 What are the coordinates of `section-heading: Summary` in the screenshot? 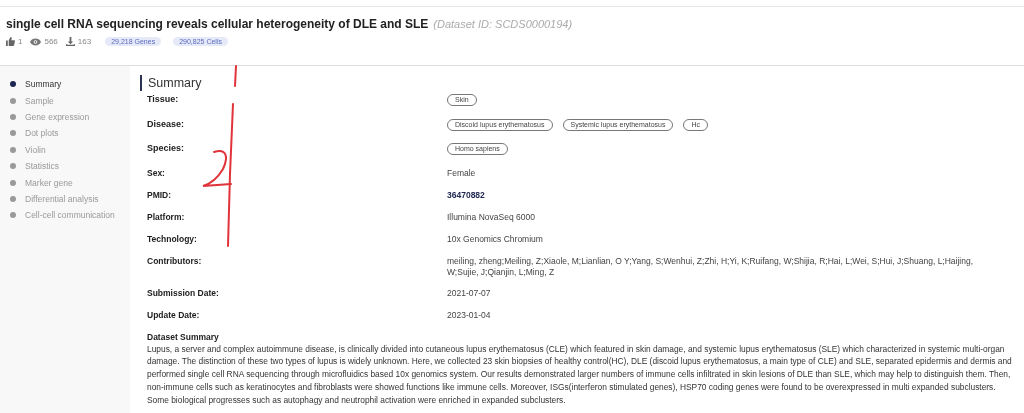 It's located at (582, 83).